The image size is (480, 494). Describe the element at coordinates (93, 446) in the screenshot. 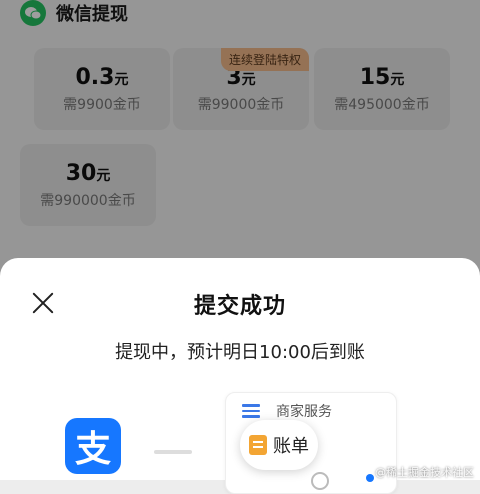

I see `alipay-icon: 支` at that location.